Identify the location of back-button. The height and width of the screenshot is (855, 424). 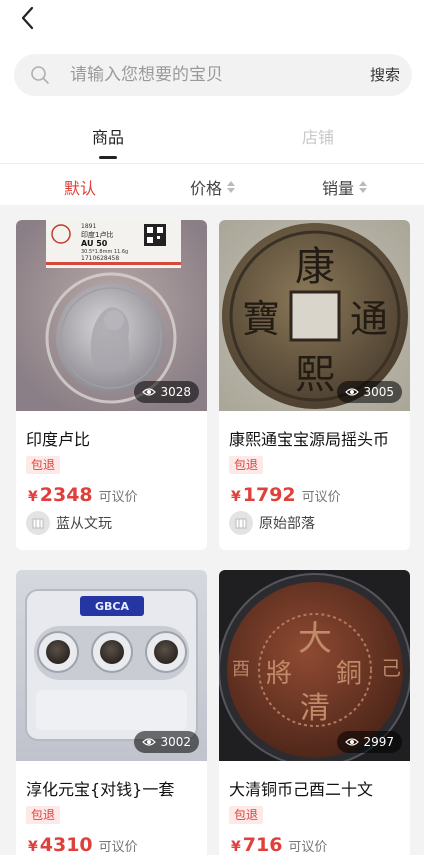
(28, 18).